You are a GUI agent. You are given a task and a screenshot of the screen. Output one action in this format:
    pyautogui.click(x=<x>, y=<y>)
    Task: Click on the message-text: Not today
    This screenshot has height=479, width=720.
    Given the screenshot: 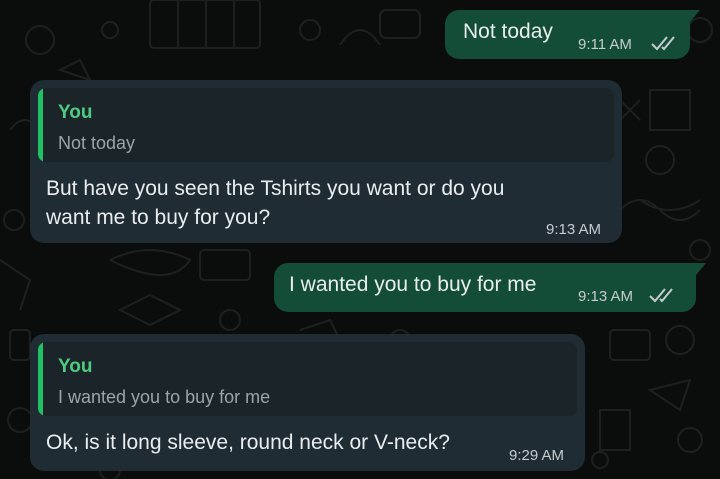 What is the action you would take?
    pyautogui.click(x=508, y=31)
    